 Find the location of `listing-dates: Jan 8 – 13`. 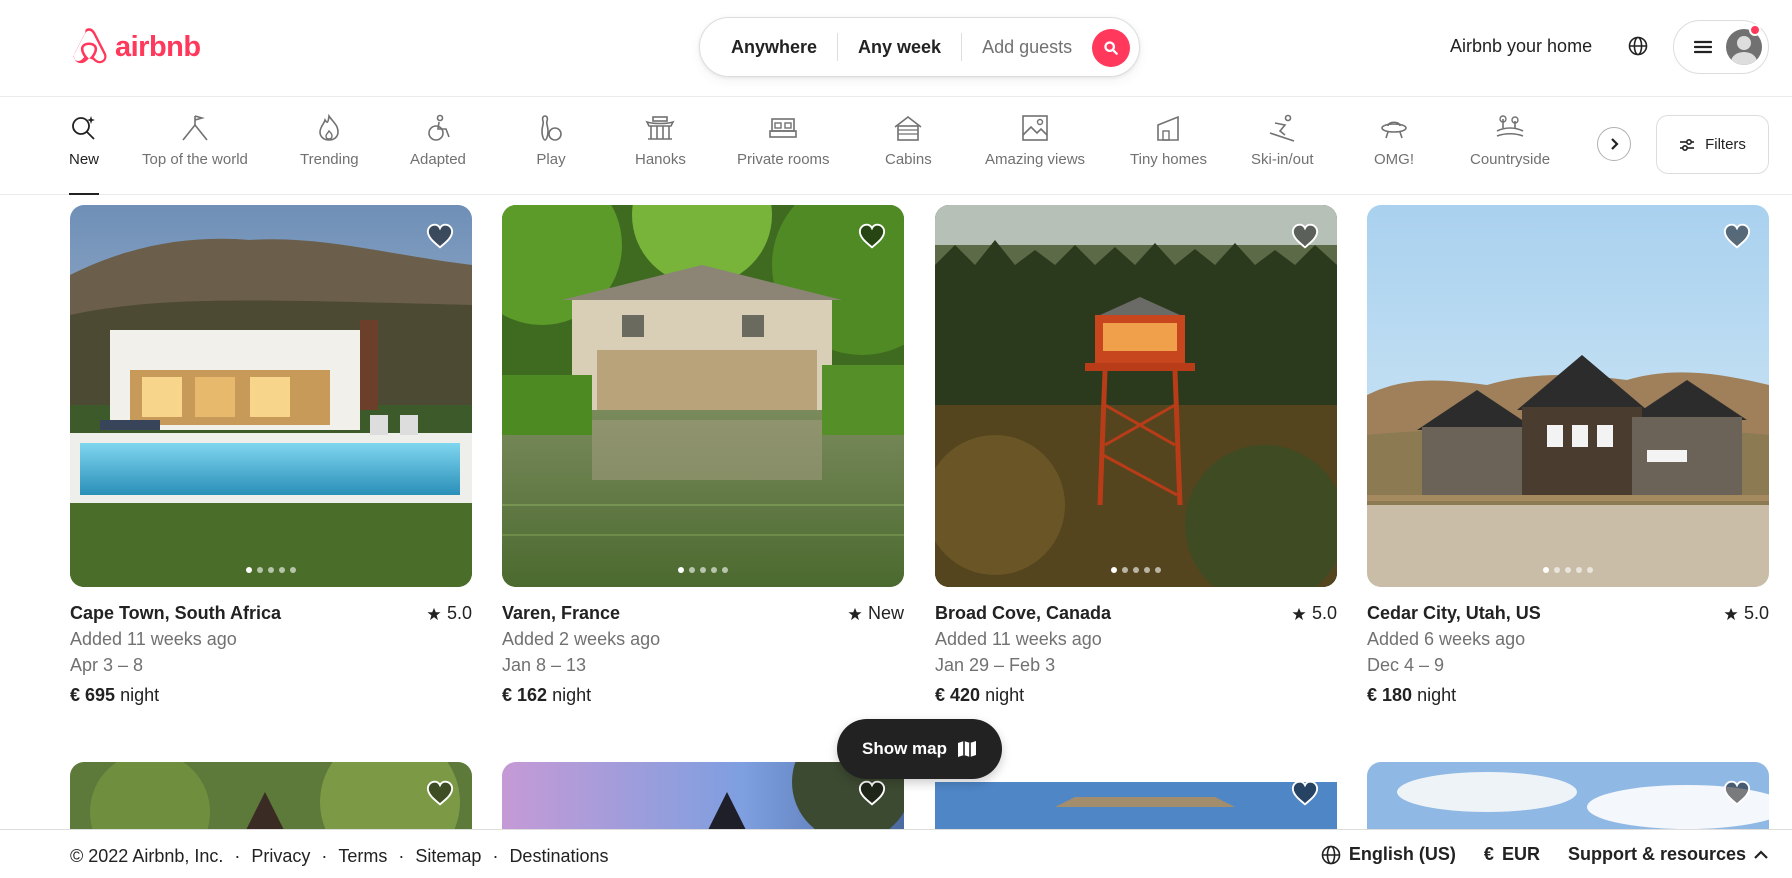

listing-dates: Jan 8 – 13 is located at coordinates (544, 665).